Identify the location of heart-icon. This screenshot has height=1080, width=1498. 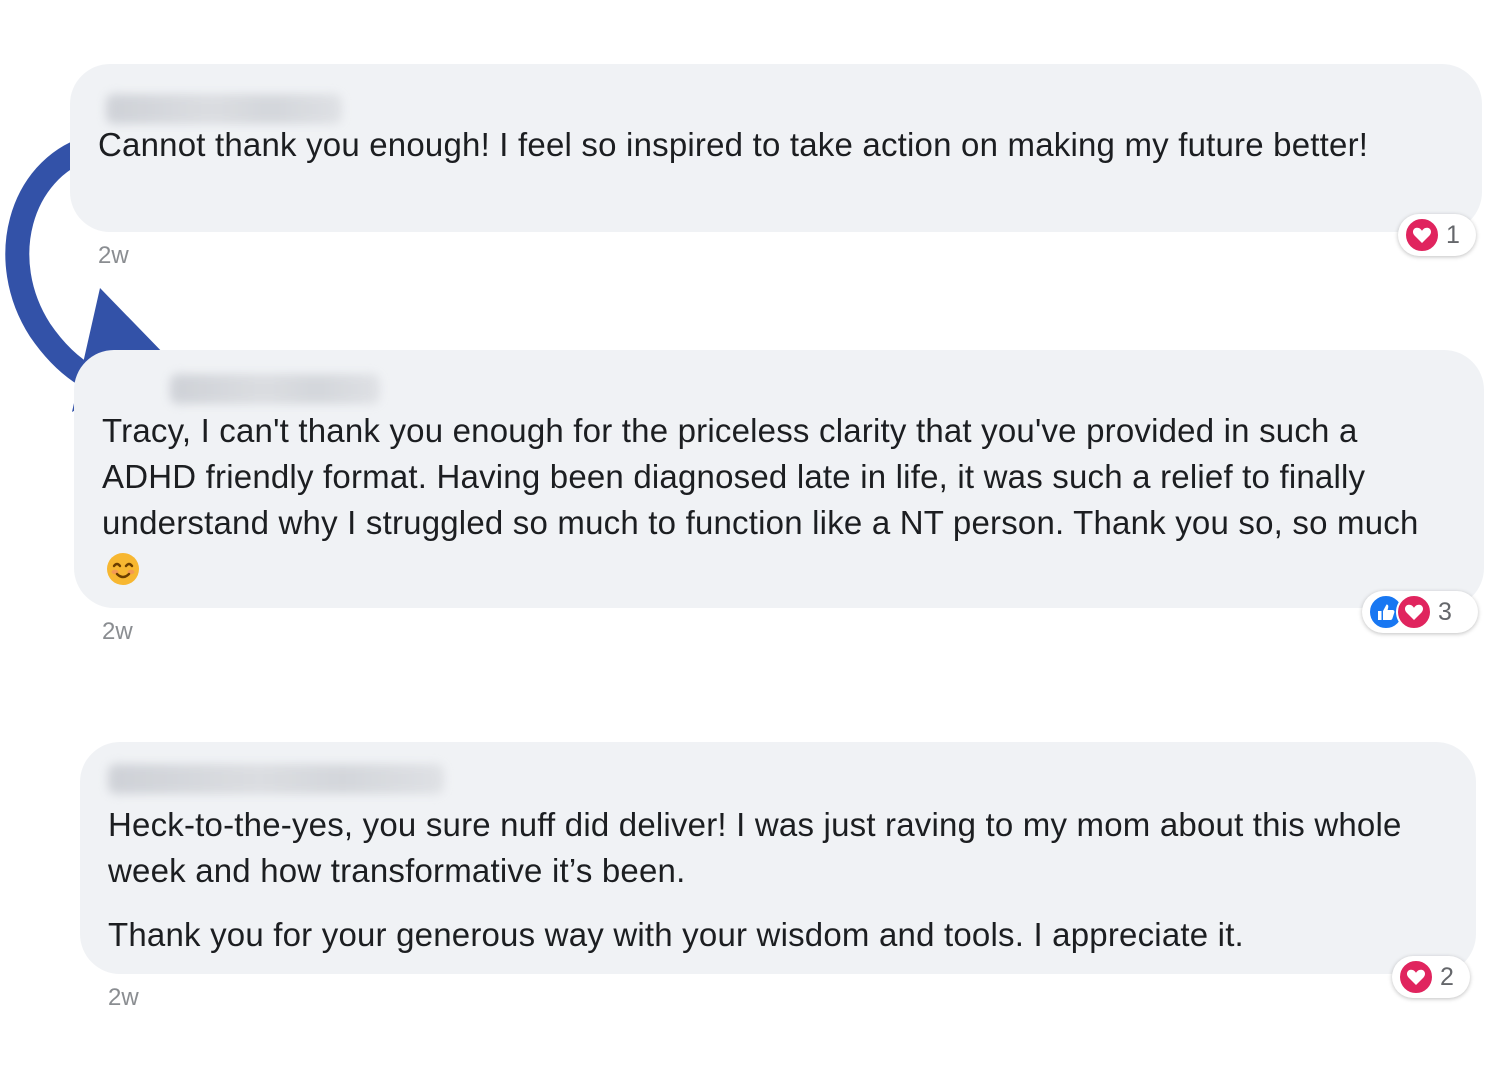
(1416, 977).